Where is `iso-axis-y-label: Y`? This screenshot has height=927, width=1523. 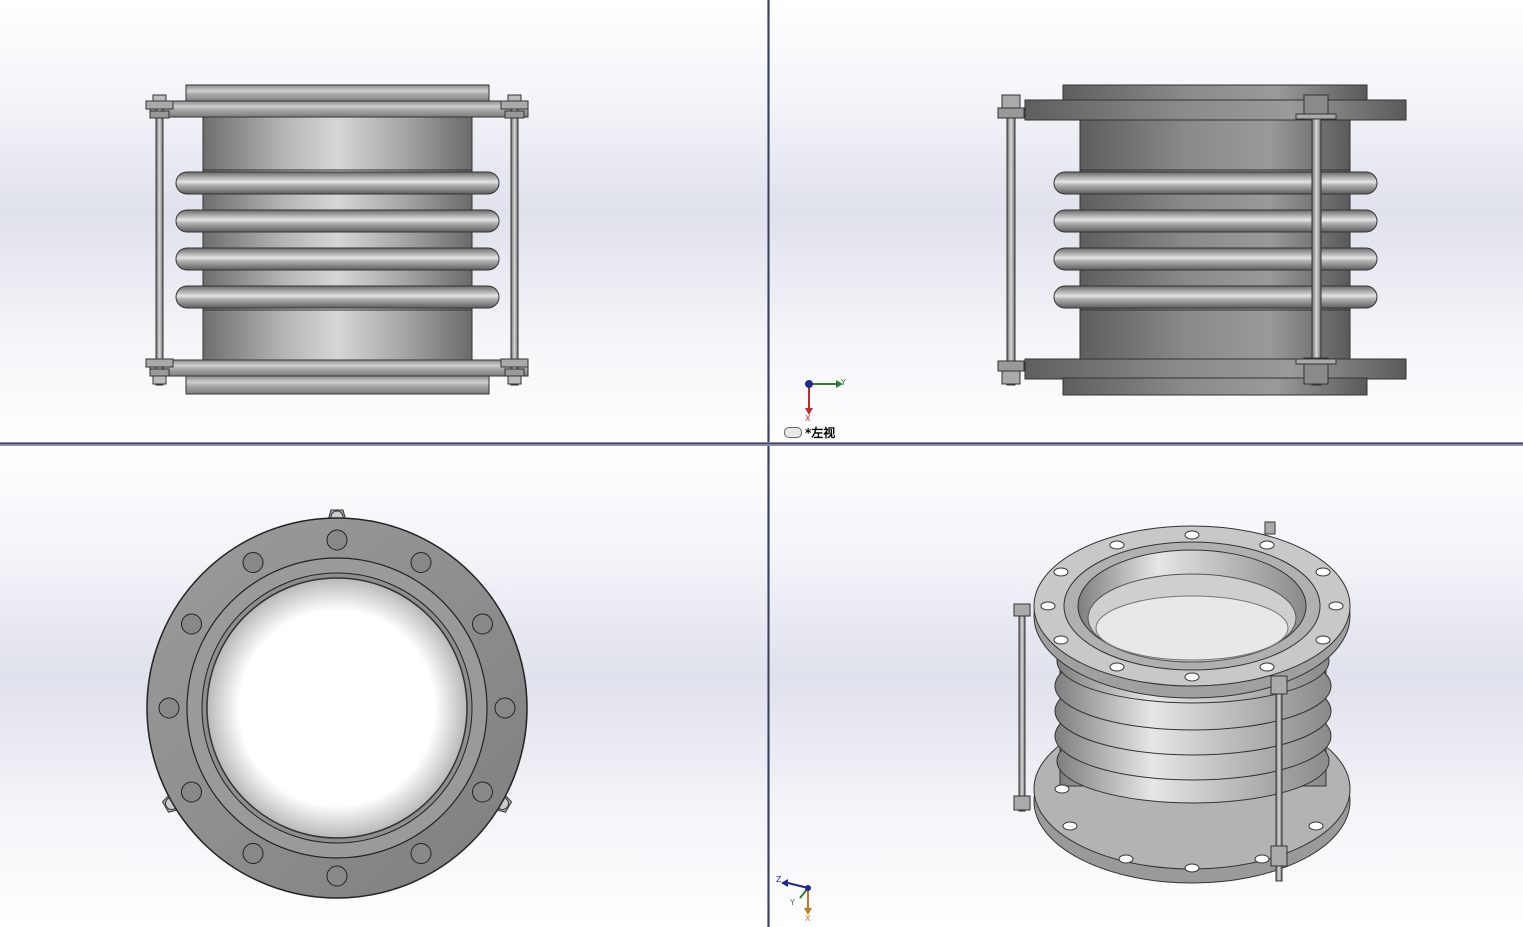
iso-axis-y-label: Y is located at coordinates (792, 902).